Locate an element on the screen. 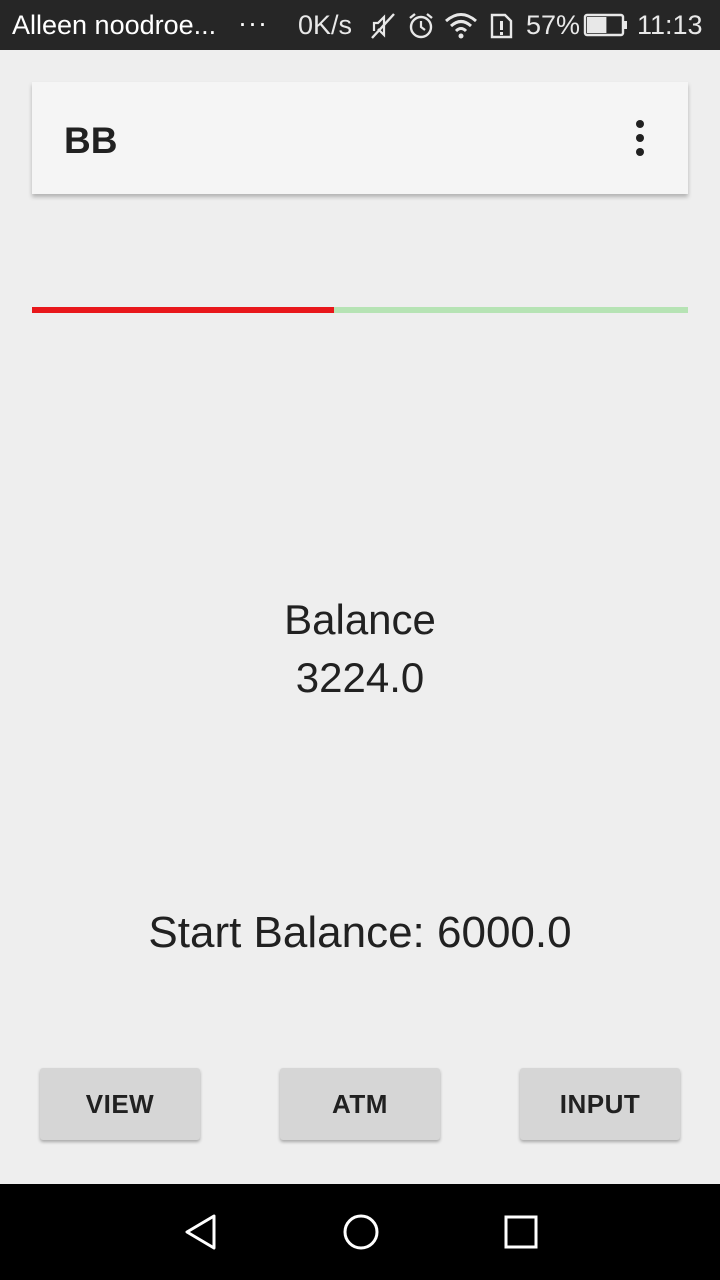 The width and height of the screenshot is (720, 1280). clock: 11:13 is located at coordinates (670, 25).